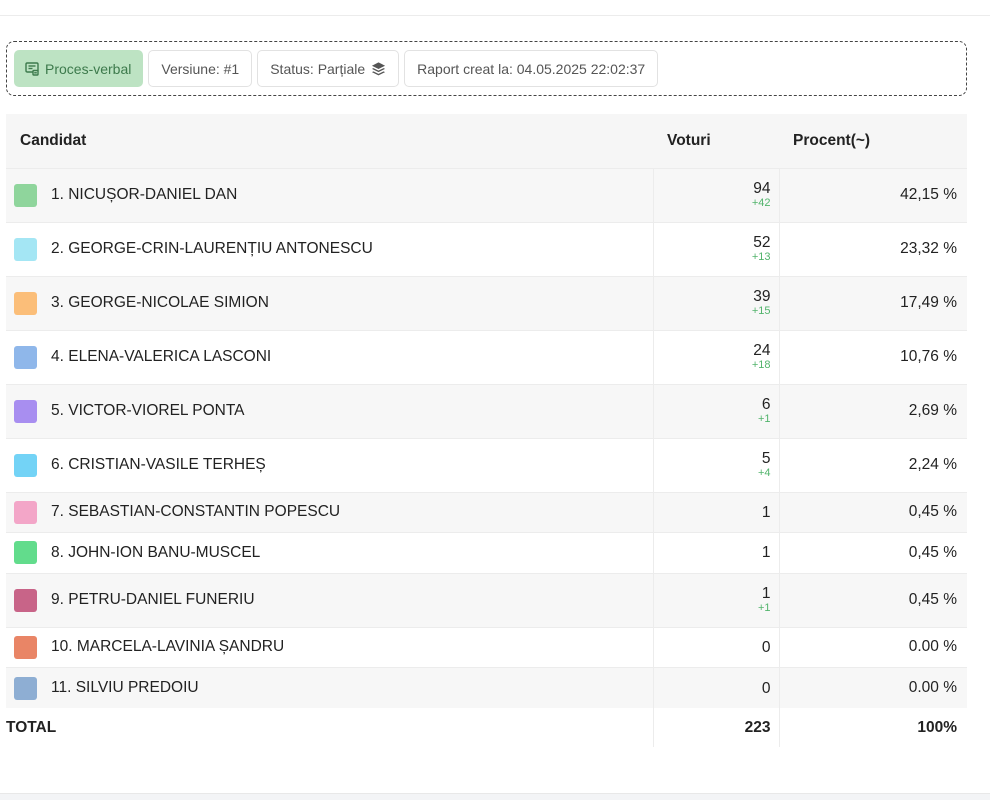 Image resolution: width=990 pixels, height=800 pixels. What do you see at coordinates (932, 410) in the screenshot?
I see `percent-cell: 2,69 %` at bounding box center [932, 410].